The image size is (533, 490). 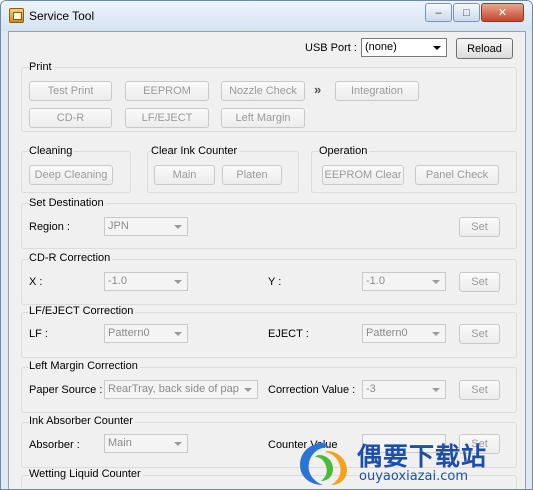 What do you see at coordinates (457, 175) in the screenshot?
I see `panel-check-button: Panel Check` at bounding box center [457, 175].